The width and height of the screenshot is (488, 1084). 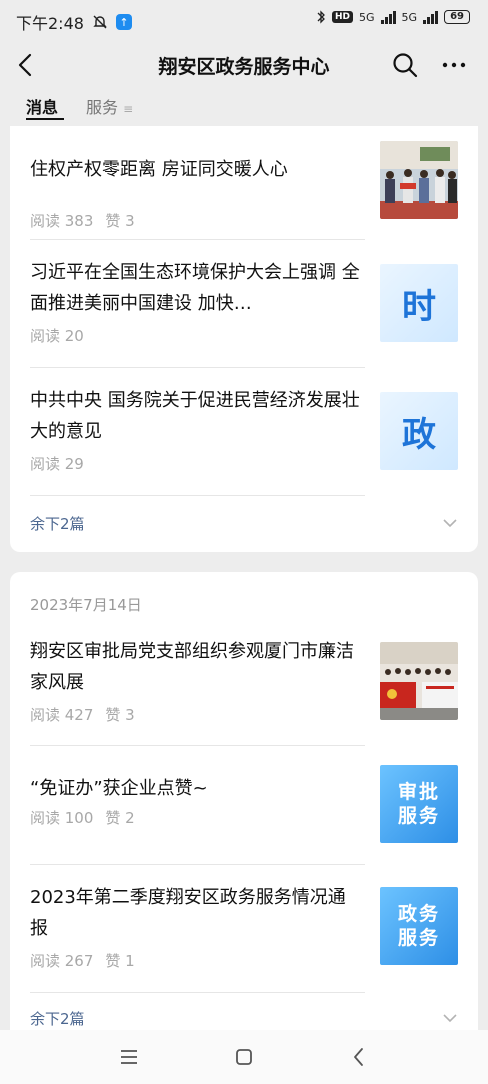 I want to click on status-time: 下午2:48, so click(x=50, y=23).